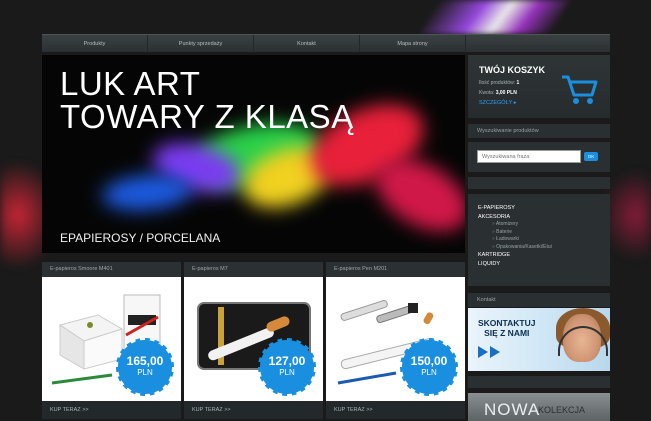  Describe the element at coordinates (487, 93) in the screenshot. I see `cart-total-label: Kwota:` at that location.